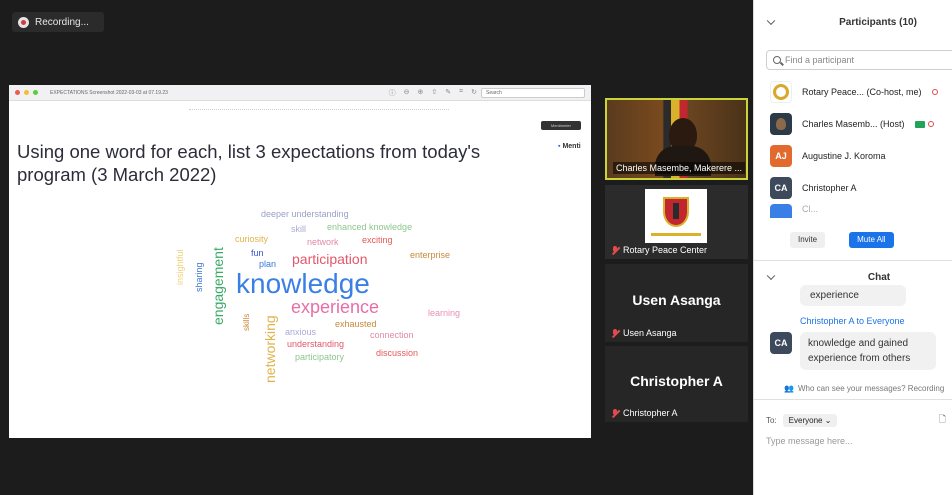  Describe the element at coordinates (335, 307) in the screenshot. I see `word-cloud-word: experience` at that location.